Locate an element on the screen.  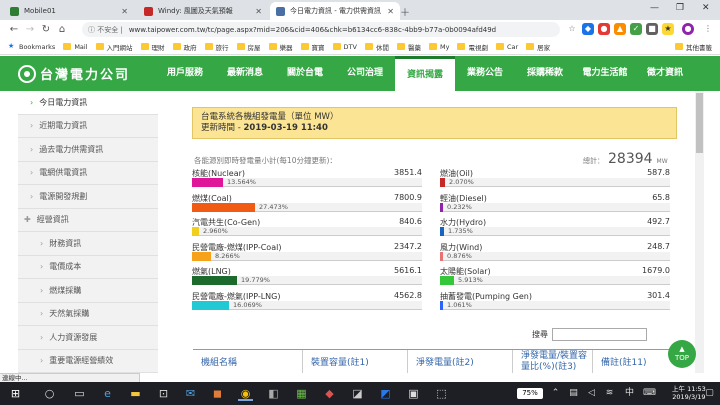
sidebar-item: › 電價成本 is located at coordinates (88, 267).